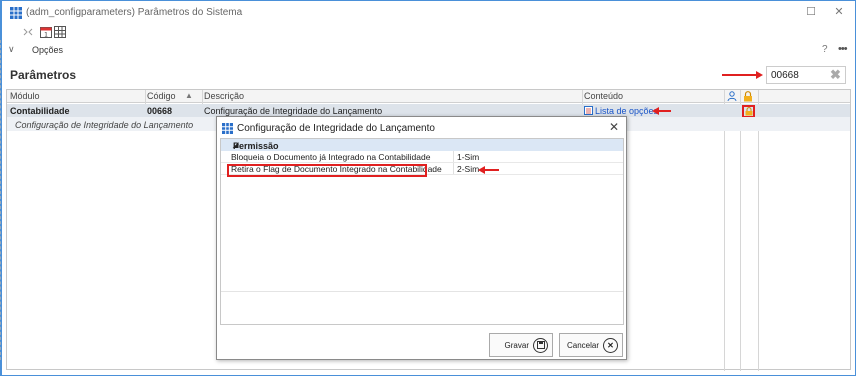 This screenshot has width=856, height=376. I want to click on chevron-down-icon: ∨, so click(11, 49).